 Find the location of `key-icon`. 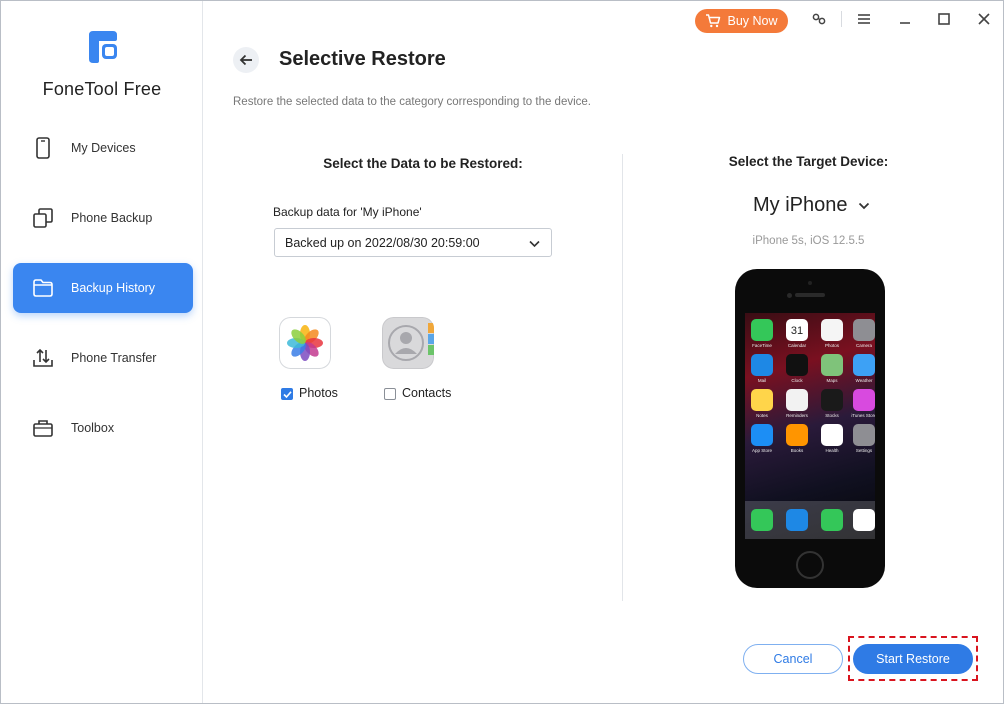

key-icon is located at coordinates (819, 19).